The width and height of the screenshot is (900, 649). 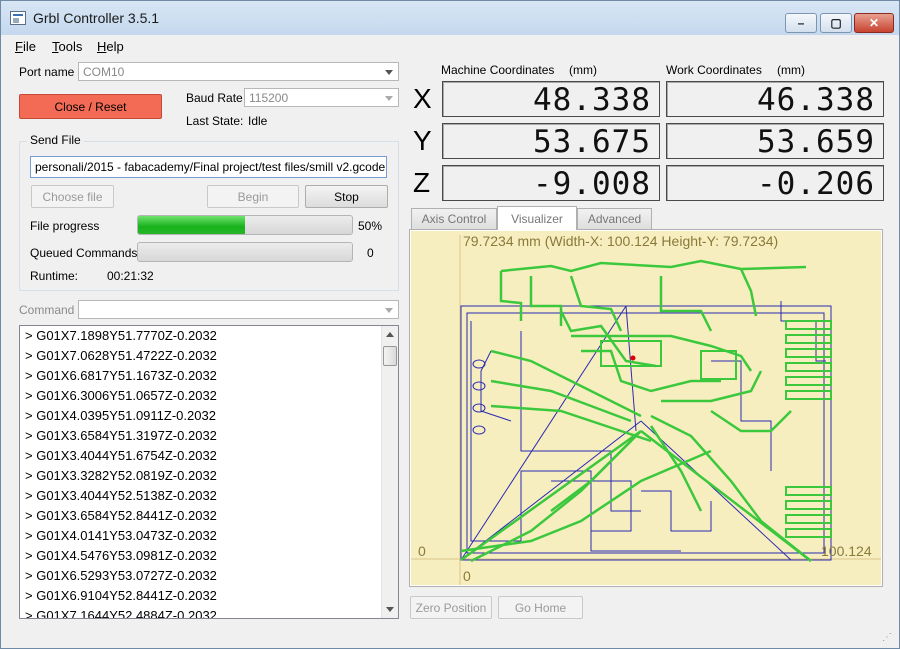 What do you see at coordinates (390, 609) in the screenshot?
I see `scroll-down-arrow-icon` at bounding box center [390, 609].